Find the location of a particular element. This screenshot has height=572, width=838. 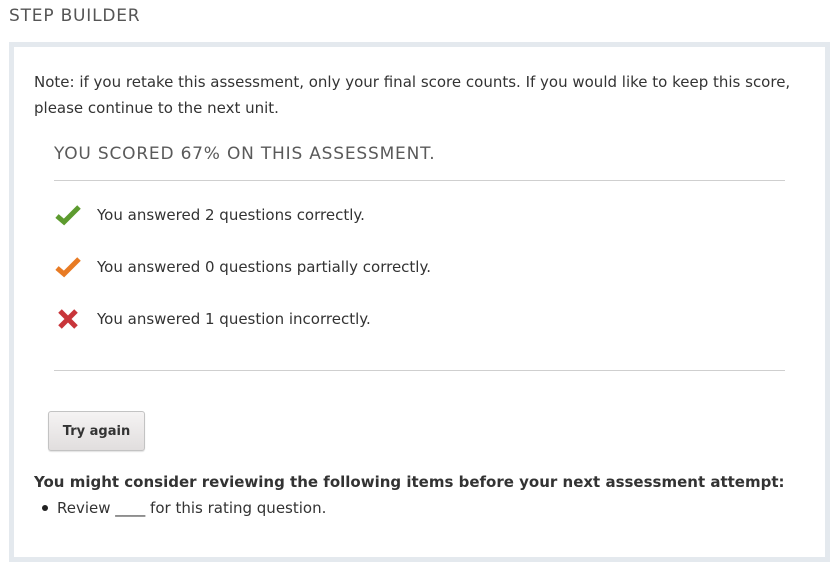

review-item-text: Review ____ for this rating question. is located at coordinates (192, 508).